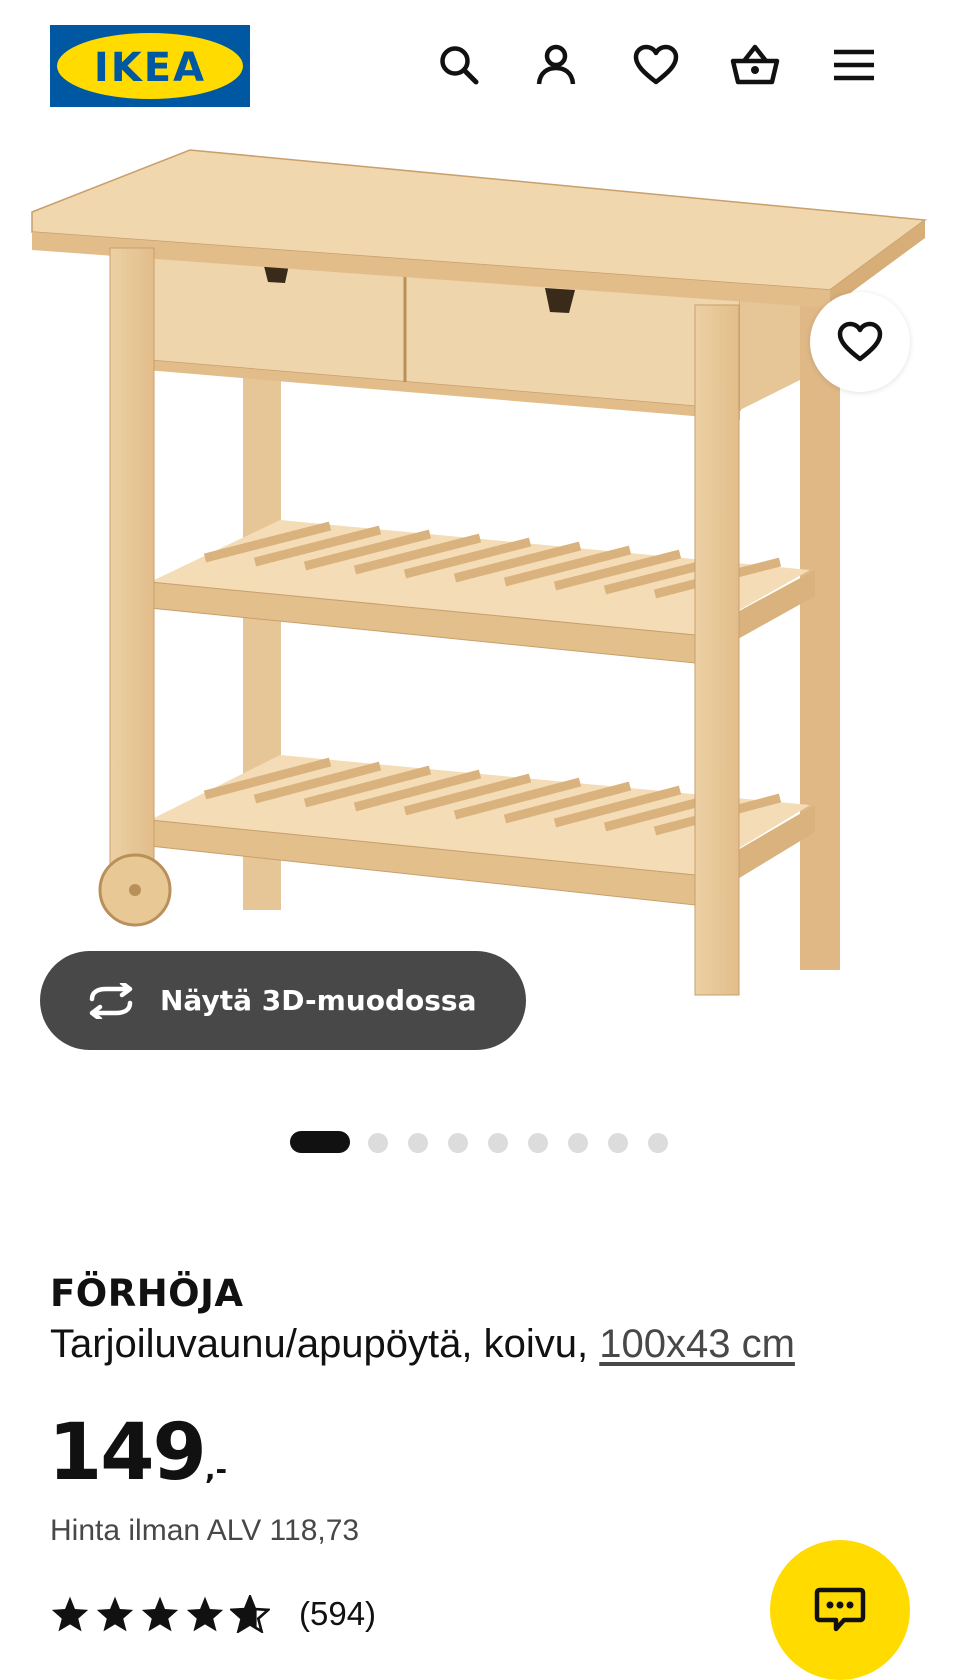 The image size is (960, 1680). I want to click on view-3d-button: Näytä 3D-muodossa, so click(283, 1000).